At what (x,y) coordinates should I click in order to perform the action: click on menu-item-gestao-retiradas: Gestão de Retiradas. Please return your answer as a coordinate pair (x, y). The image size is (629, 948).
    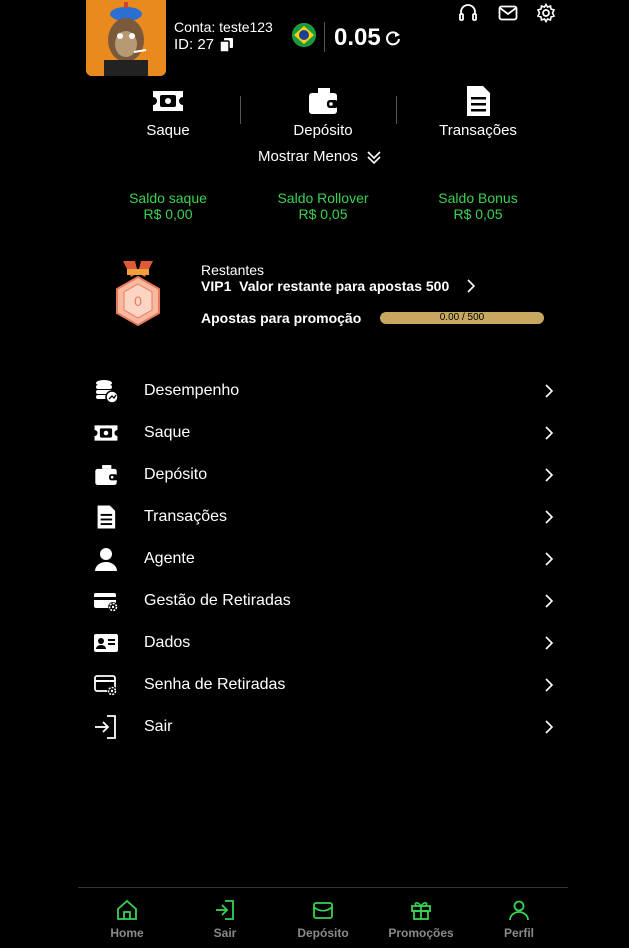
    Looking at the image, I should click on (327, 601).